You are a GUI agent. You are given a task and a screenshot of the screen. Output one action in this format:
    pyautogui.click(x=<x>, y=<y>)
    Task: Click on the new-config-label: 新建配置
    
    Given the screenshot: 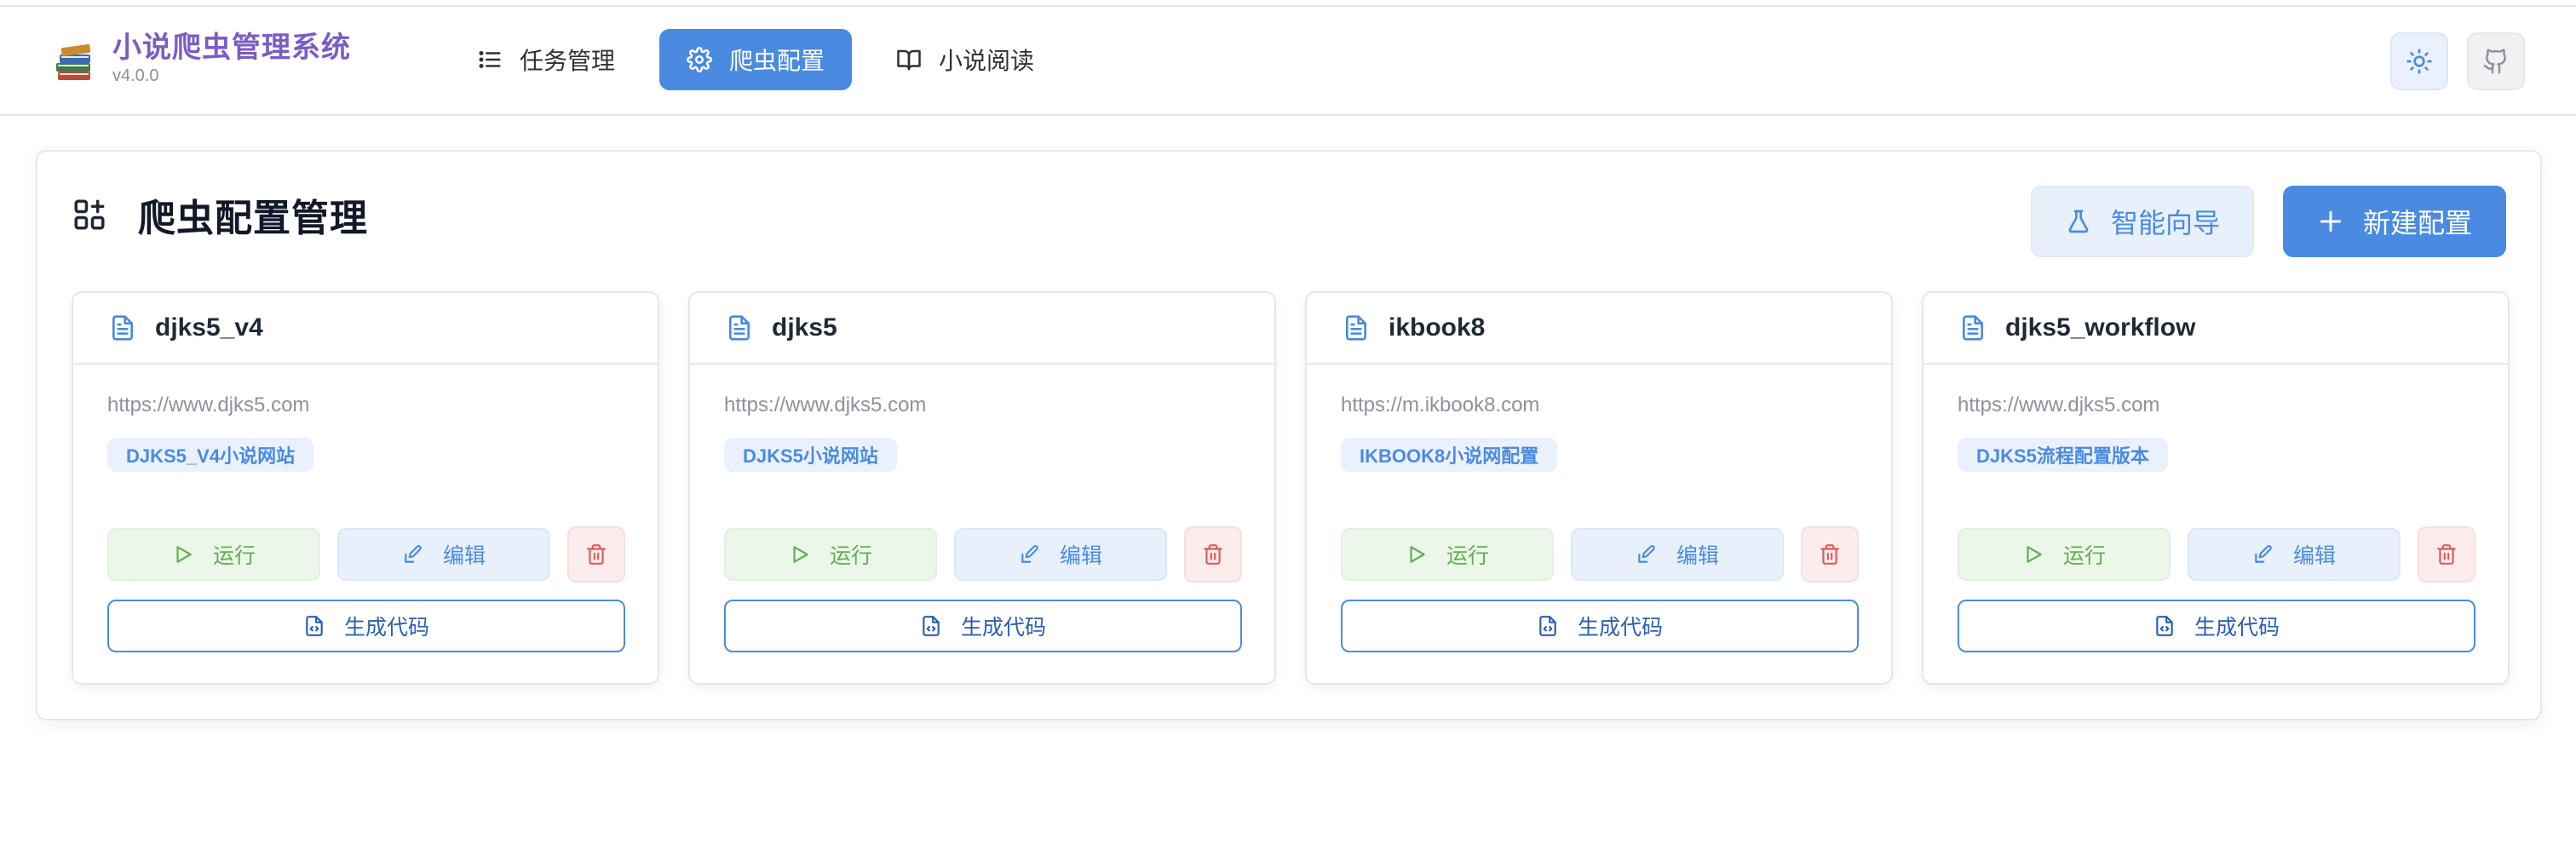 What is the action you would take?
    pyautogui.click(x=2417, y=223)
    